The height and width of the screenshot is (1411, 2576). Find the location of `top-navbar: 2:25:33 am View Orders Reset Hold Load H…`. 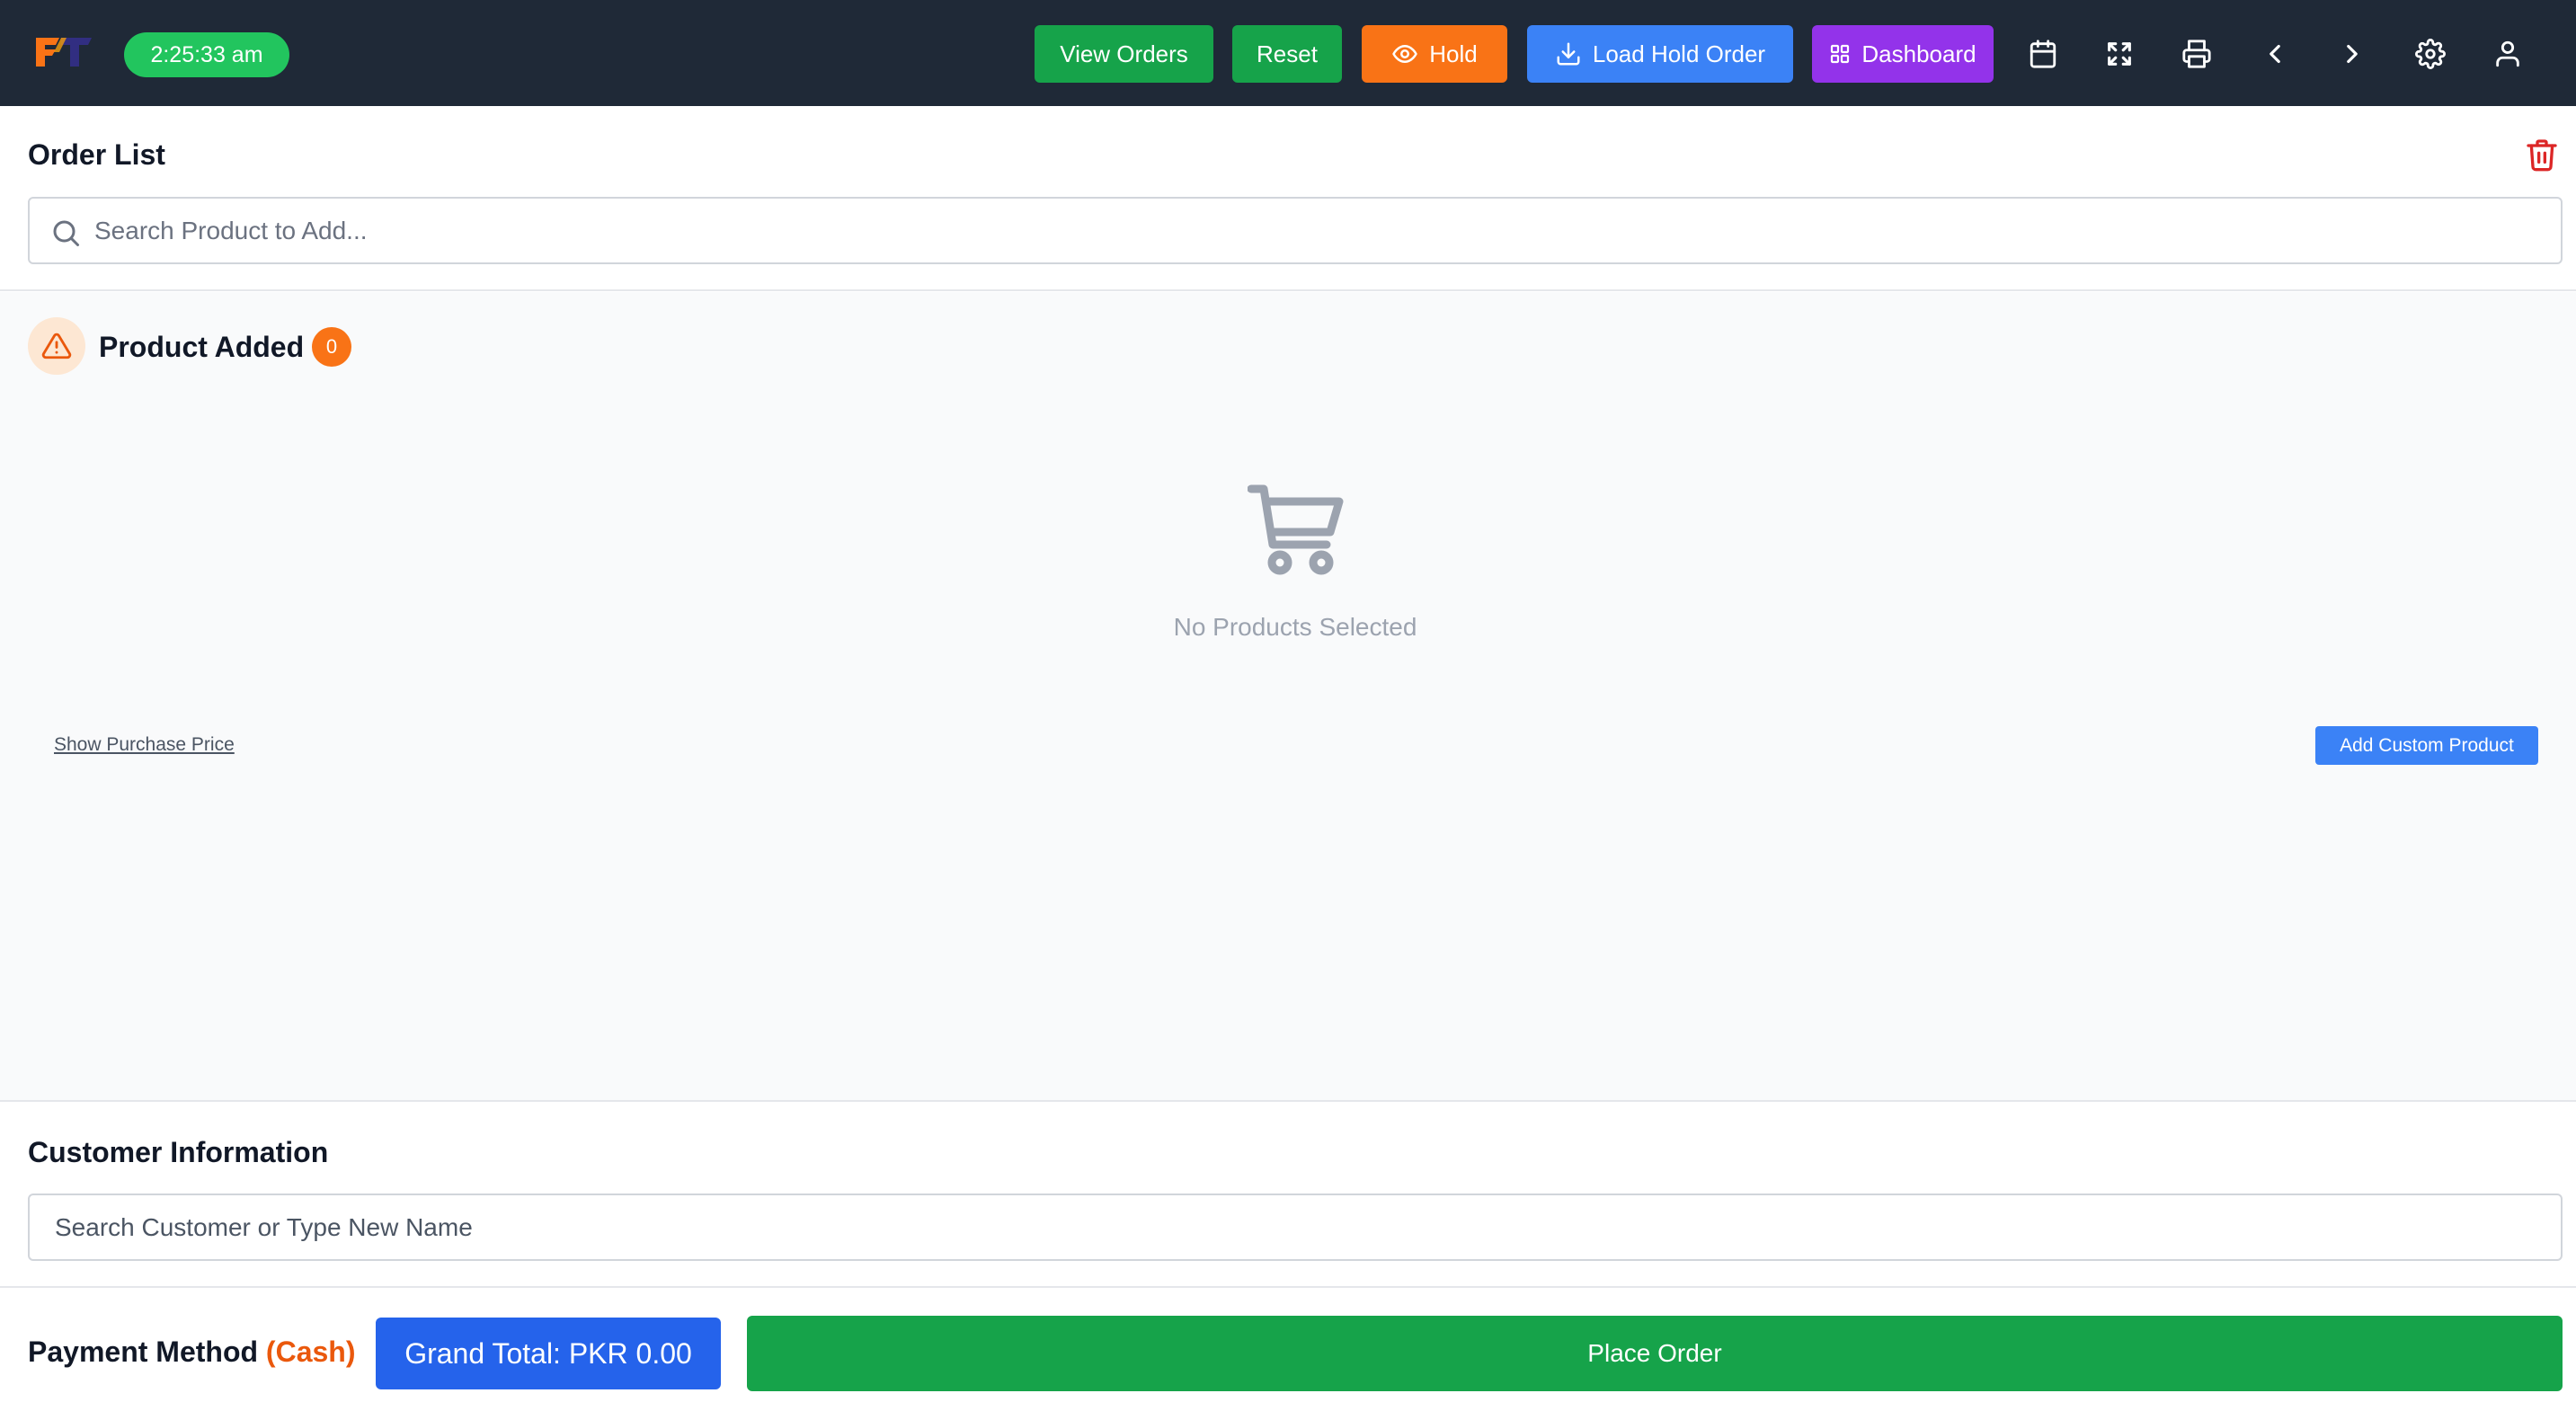

top-navbar: 2:25:33 am View Orders Reset Hold Load H… is located at coordinates (1288, 53).